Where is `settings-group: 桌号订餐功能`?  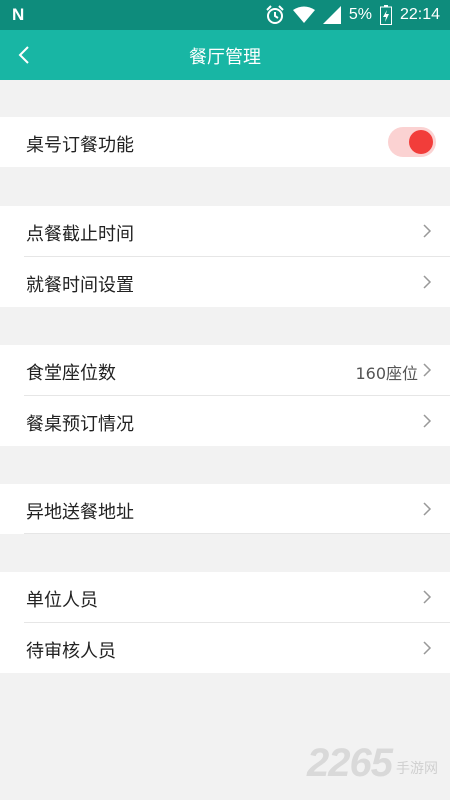
settings-group: 桌号订餐功能 is located at coordinates (225, 142).